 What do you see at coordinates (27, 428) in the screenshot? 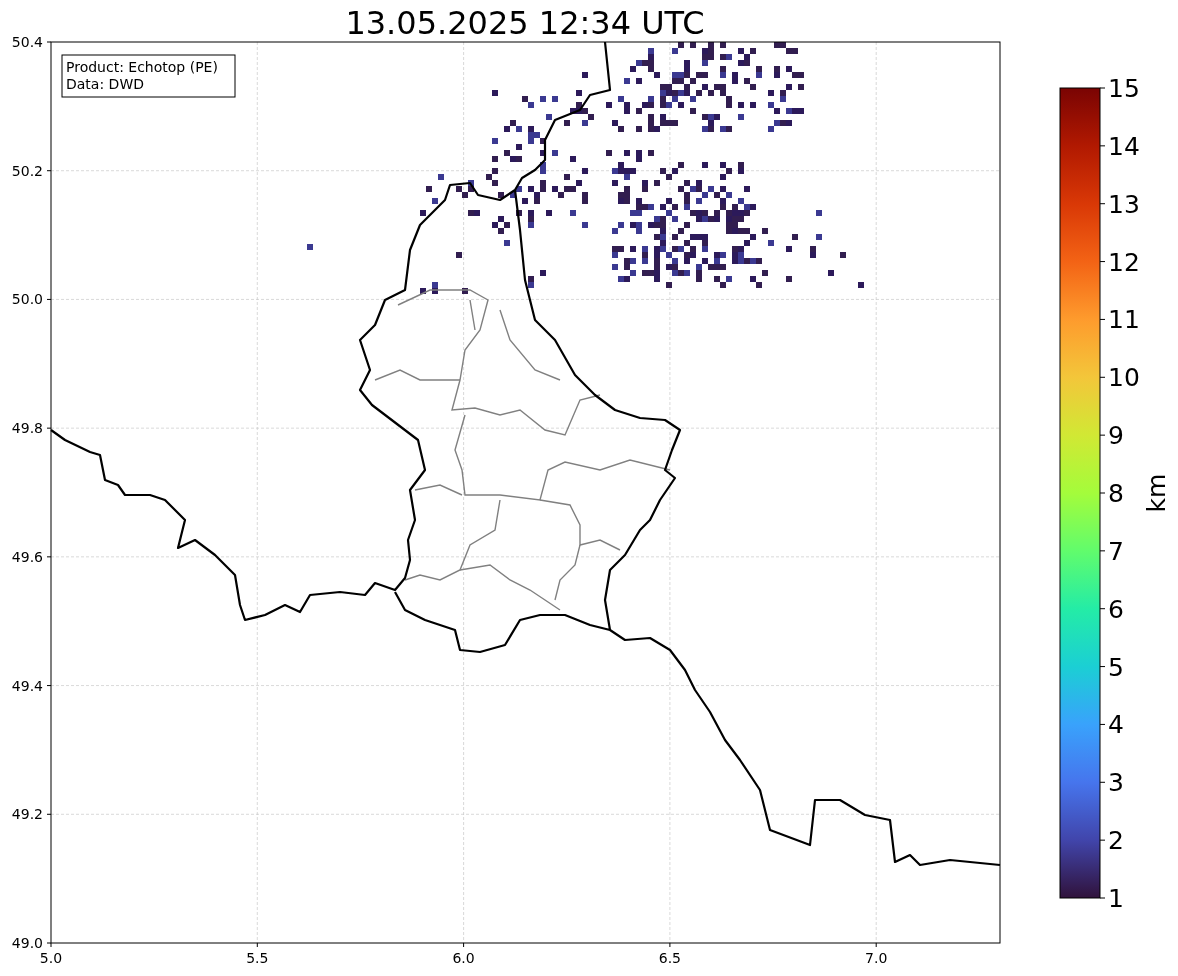
I see `y-tick-label: 49.8` at bounding box center [27, 428].